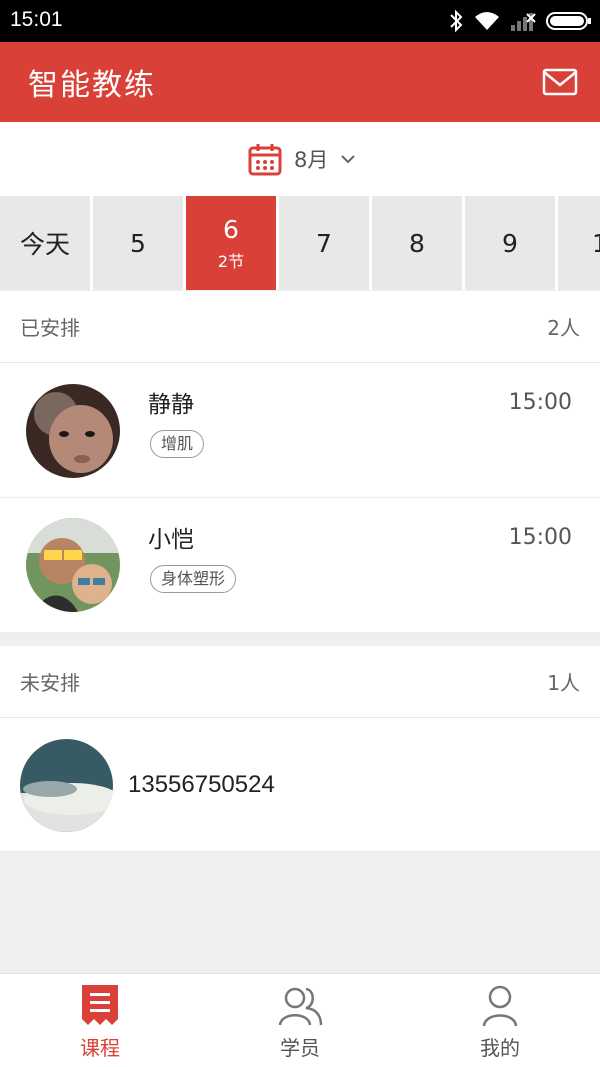 Image resolution: width=600 pixels, height=1067 pixels. Describe the element at coordinates (300, 327) in the screenshot. I see `scheduled-header: 已安排 2人` at that location.